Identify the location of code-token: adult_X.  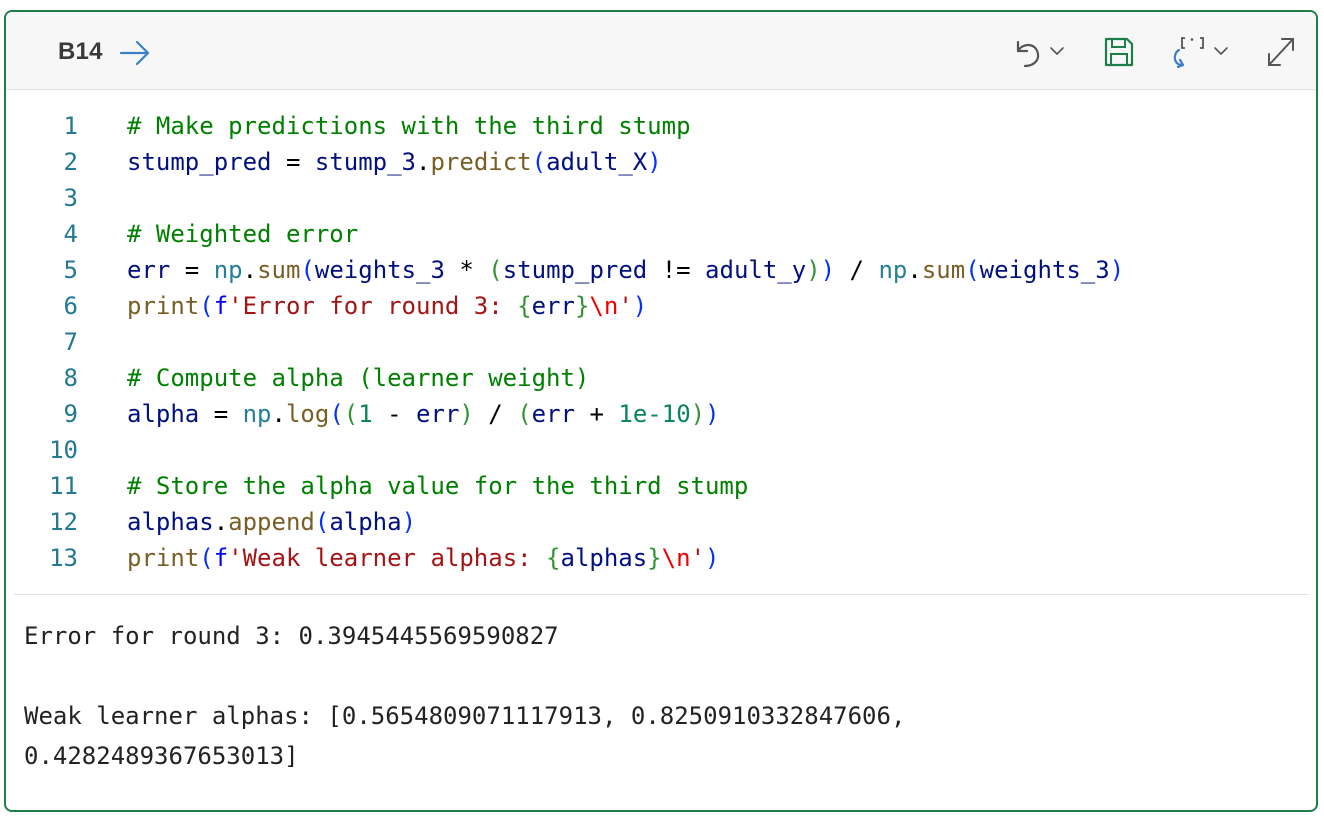
(597, 162).